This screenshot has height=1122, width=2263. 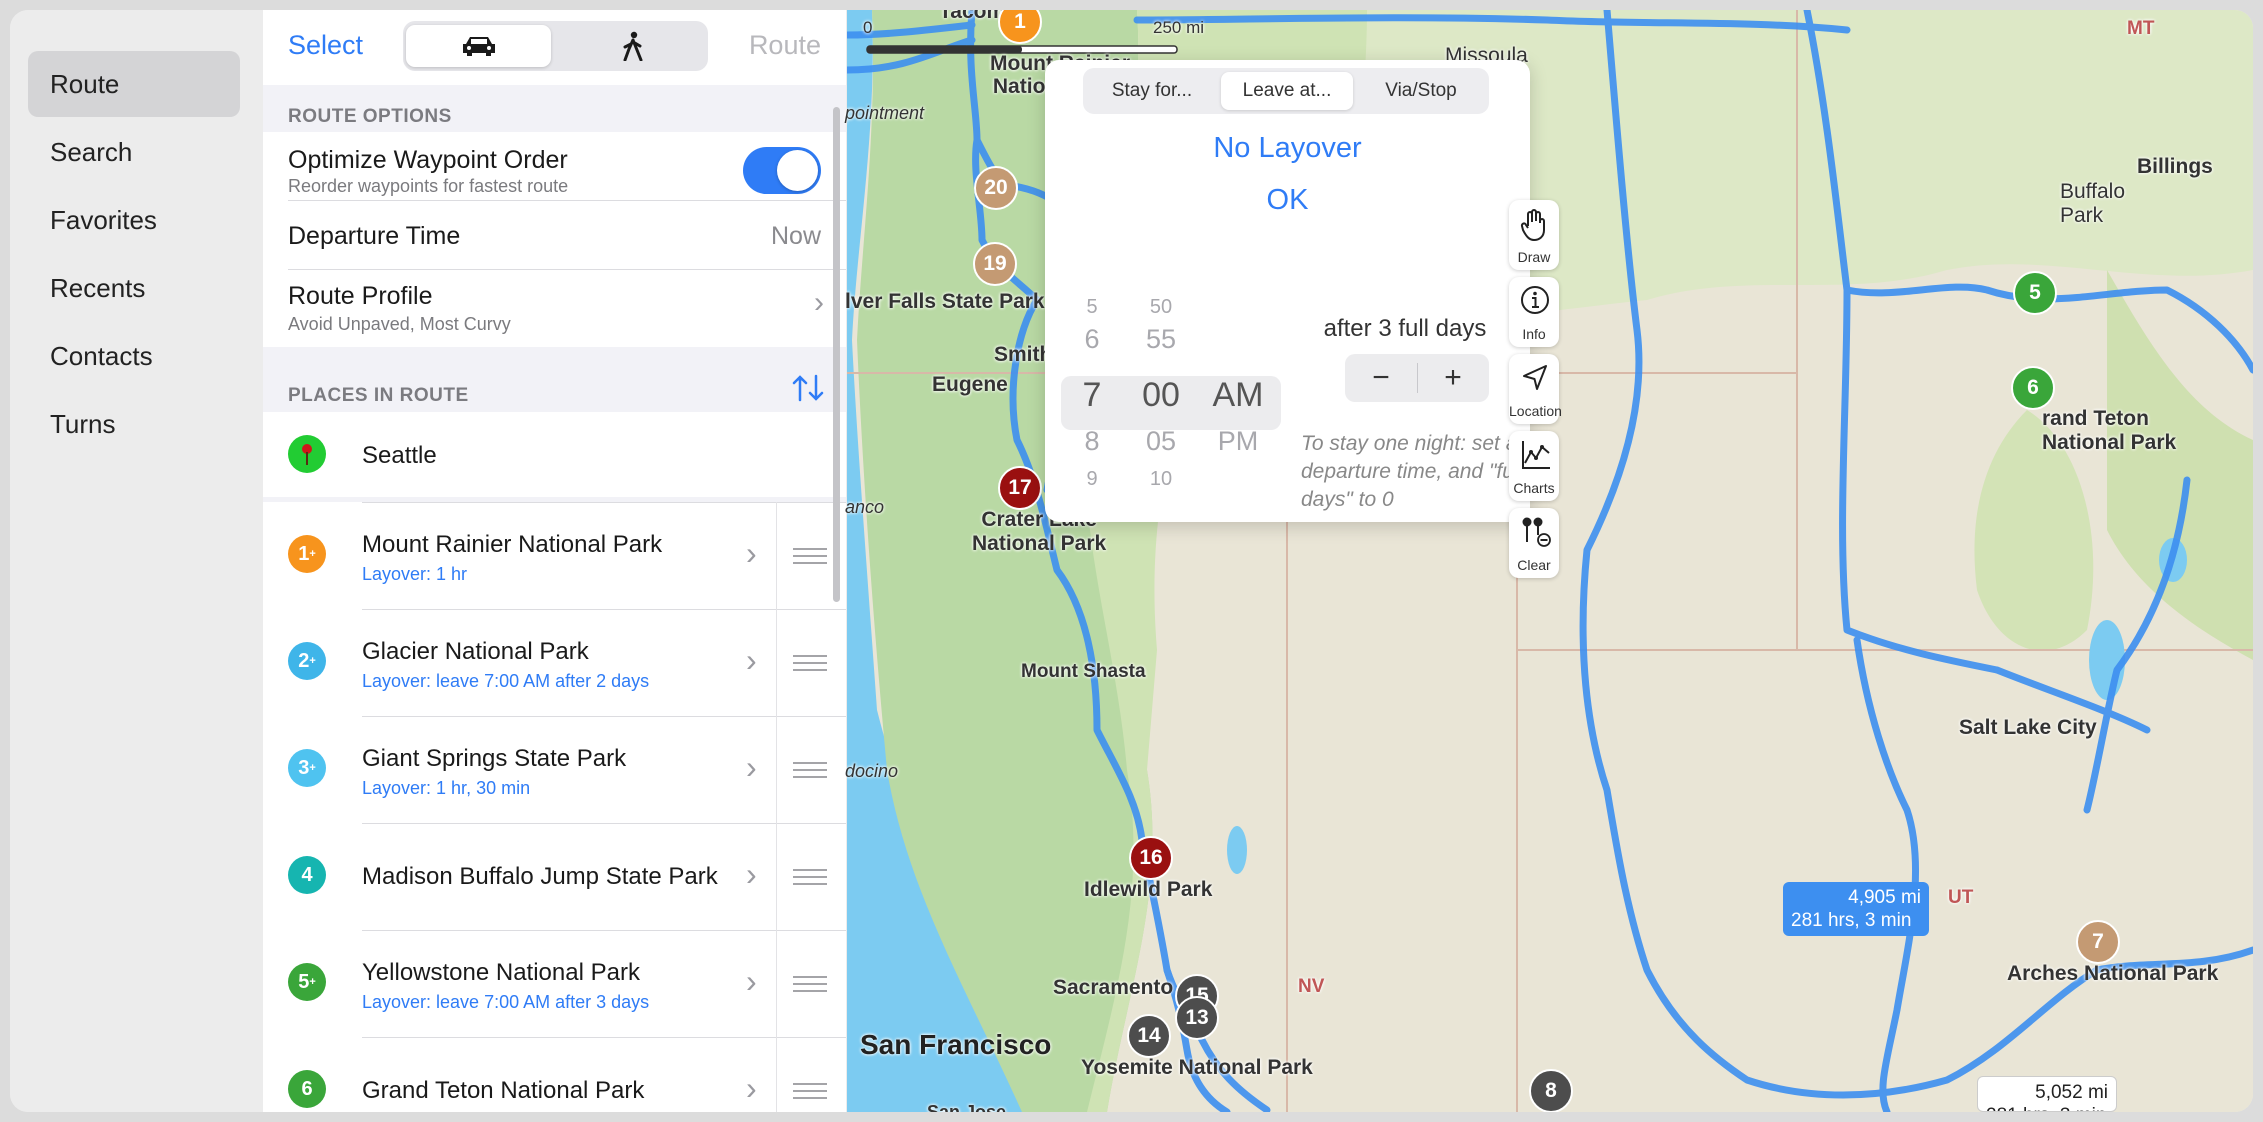 I want to click on minute-option: 10, so click(x=1161, y=479).